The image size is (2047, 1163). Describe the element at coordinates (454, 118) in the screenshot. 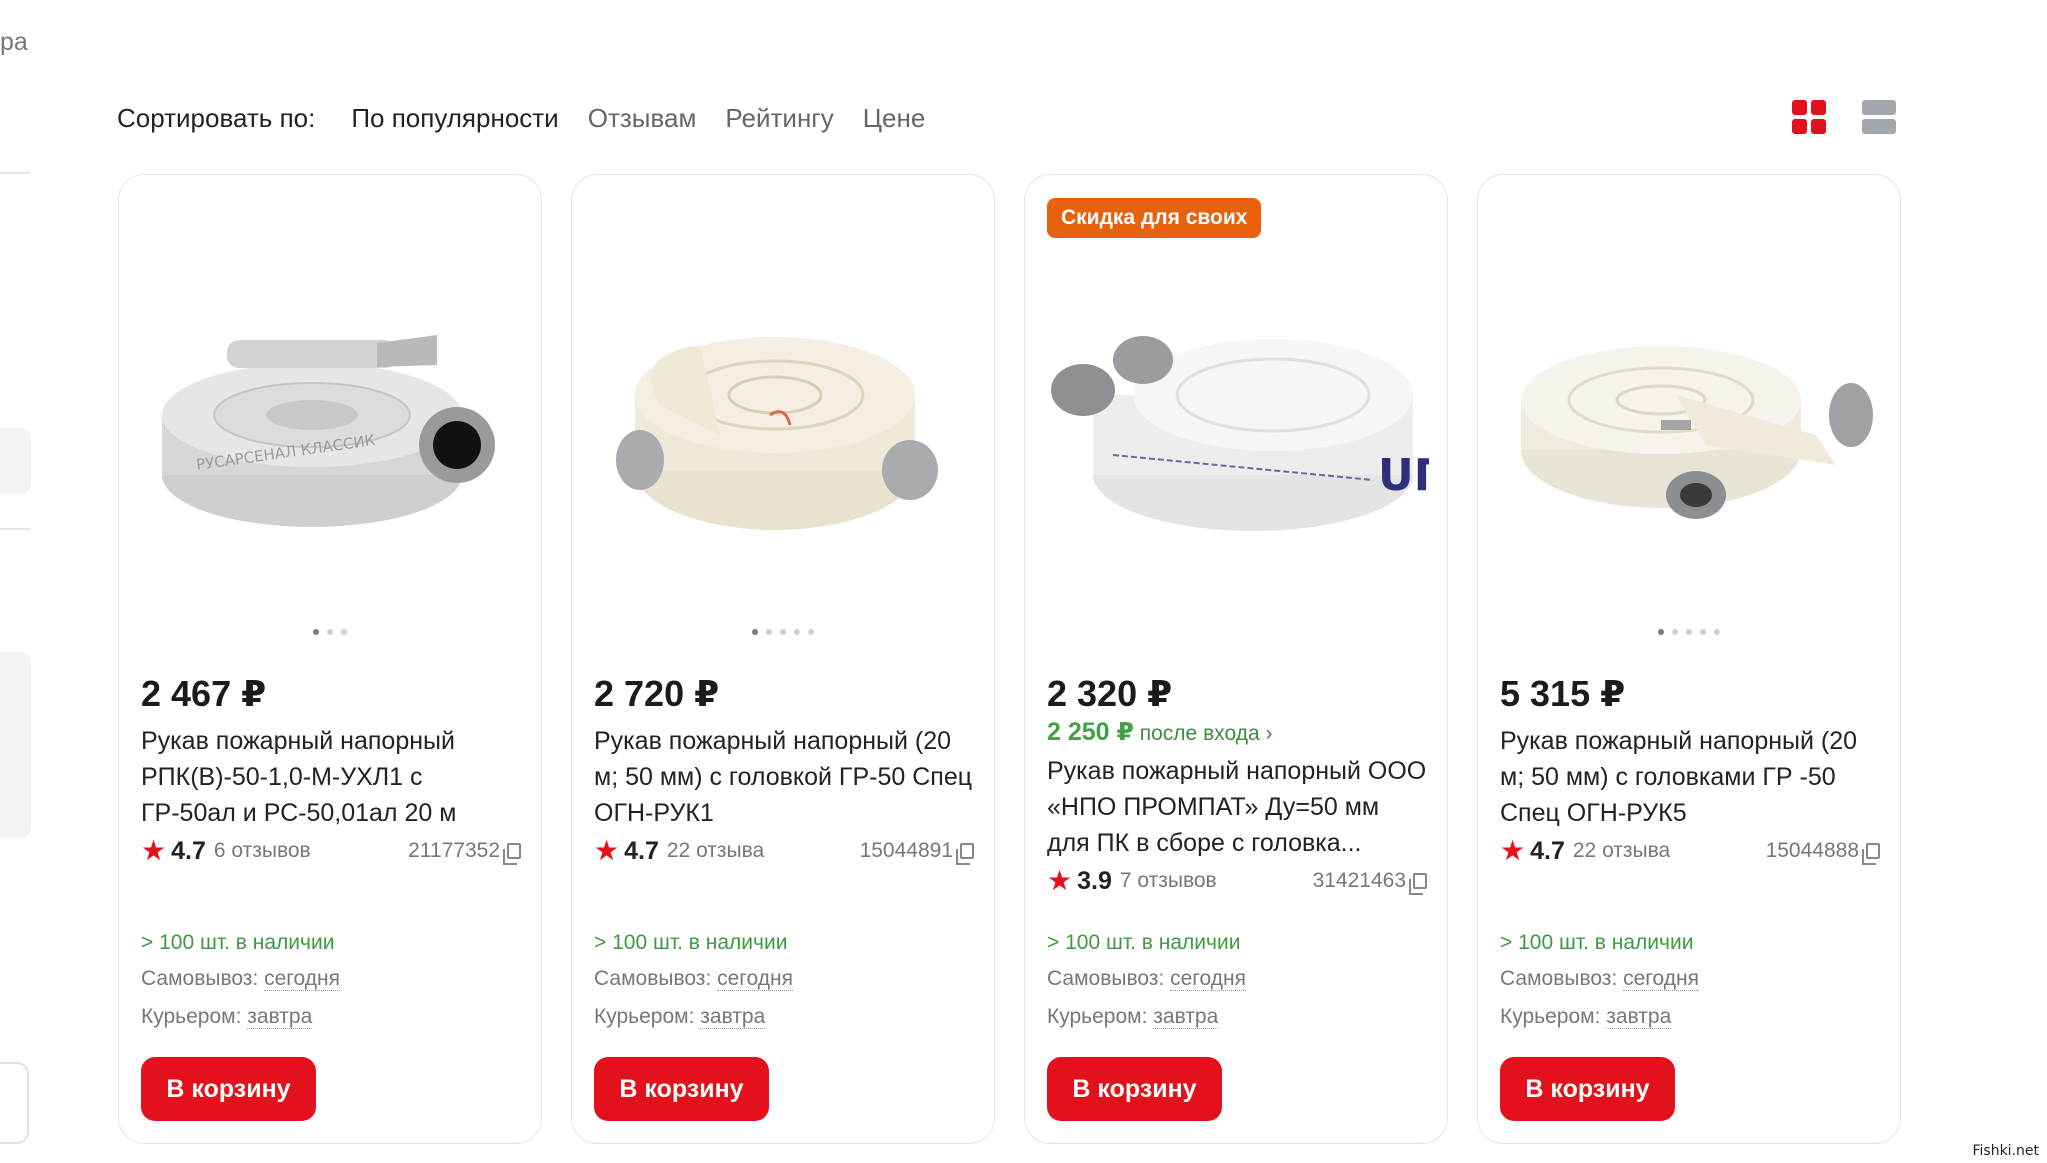

I see `sort-option-popularity: По популярности` at that location.